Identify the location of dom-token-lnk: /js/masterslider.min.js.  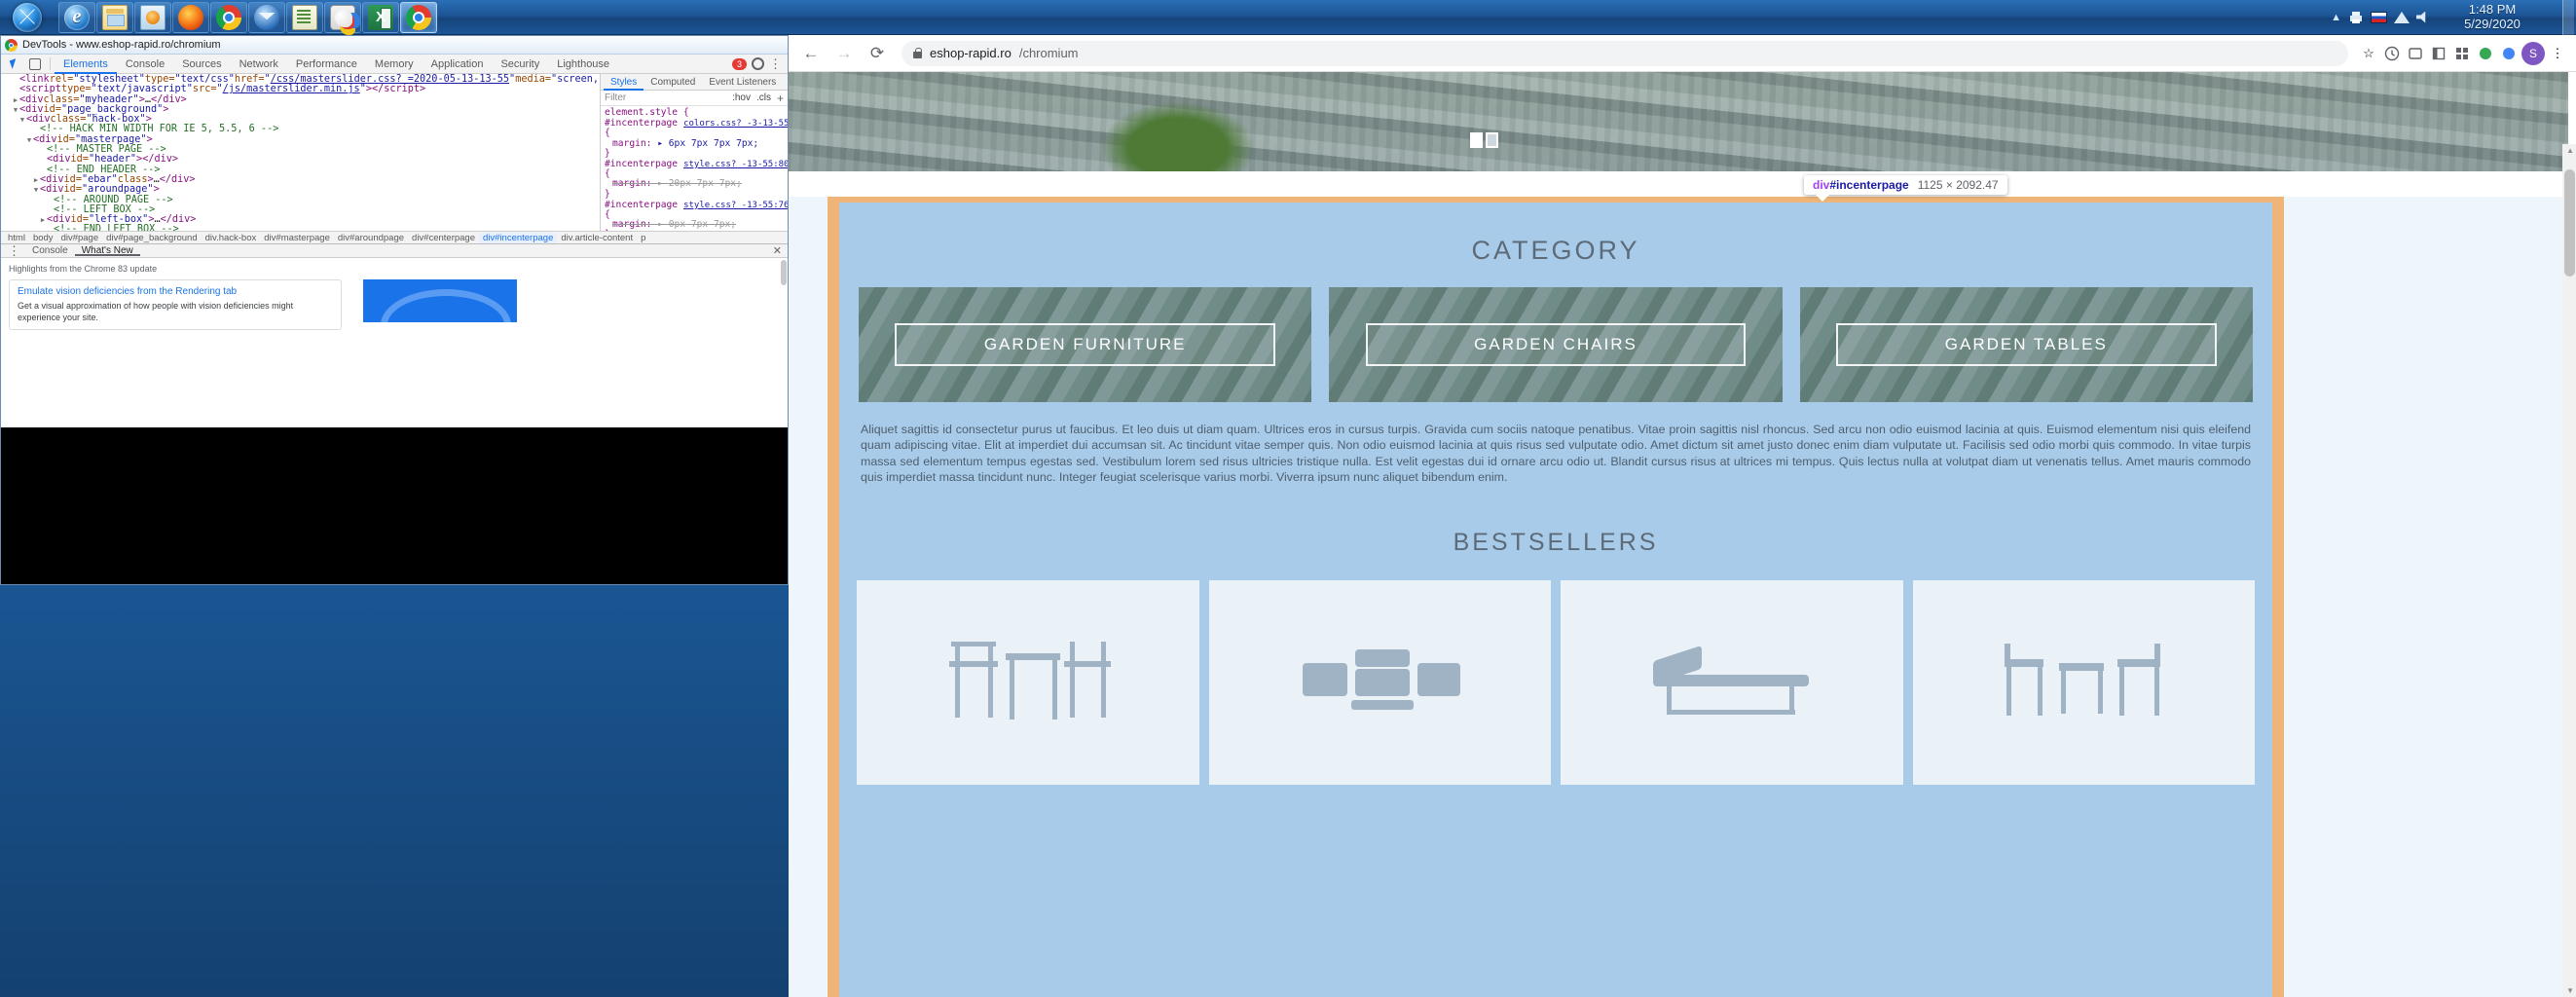
(291, 89).